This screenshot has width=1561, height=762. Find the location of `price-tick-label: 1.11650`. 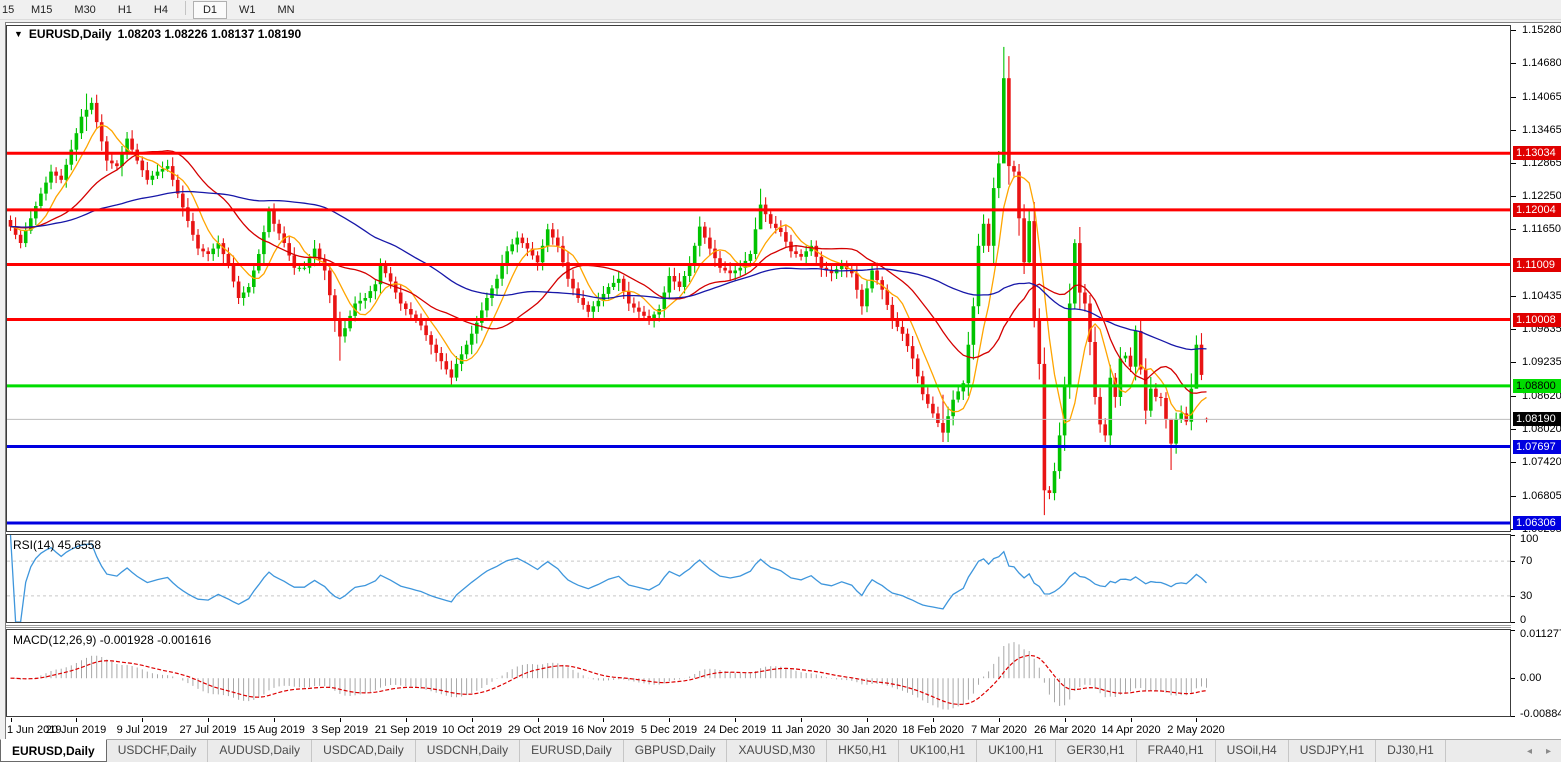

price-tick-label: 1.11650 is located at coordinates (1541, 229).